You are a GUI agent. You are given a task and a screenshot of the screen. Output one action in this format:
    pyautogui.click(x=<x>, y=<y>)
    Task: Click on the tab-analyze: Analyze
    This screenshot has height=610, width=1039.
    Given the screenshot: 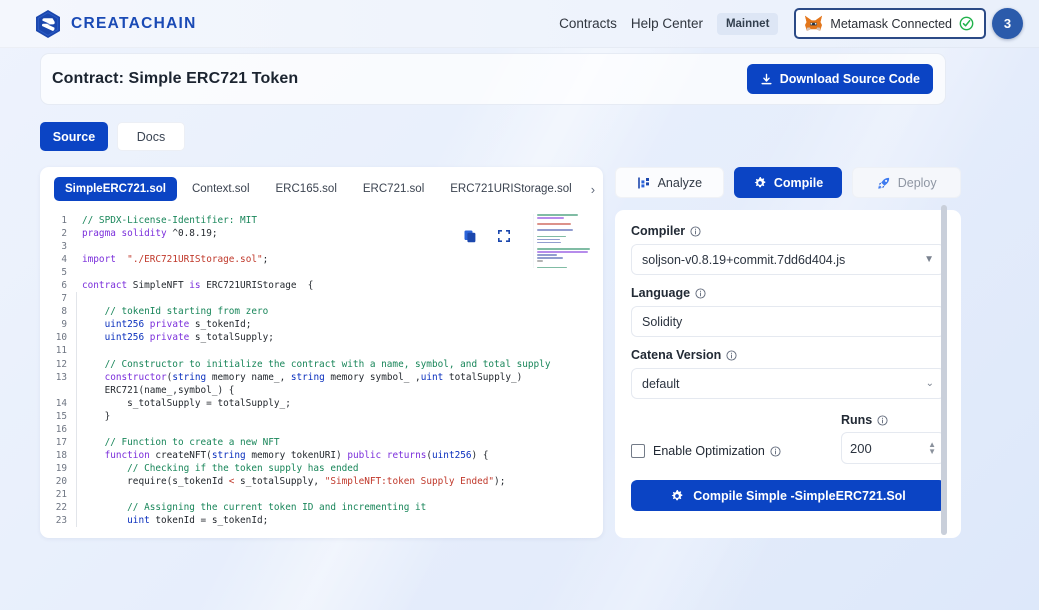 What is the action you would take?
    pyautogui.click(x=669, y=182)
    